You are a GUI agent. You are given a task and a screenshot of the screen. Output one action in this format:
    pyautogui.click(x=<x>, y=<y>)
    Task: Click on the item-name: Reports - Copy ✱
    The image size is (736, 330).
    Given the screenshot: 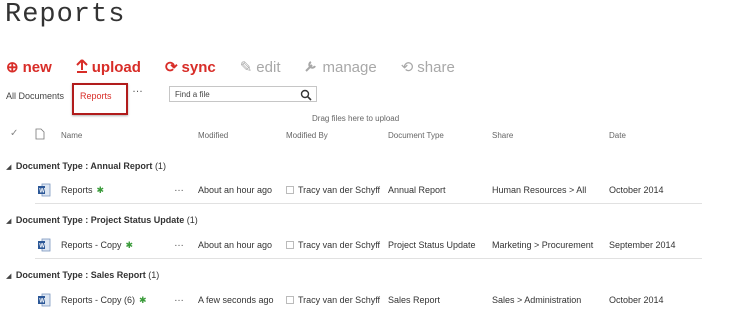 What is the action you would take?
    pyautogui.click(x=97, y=245)
    